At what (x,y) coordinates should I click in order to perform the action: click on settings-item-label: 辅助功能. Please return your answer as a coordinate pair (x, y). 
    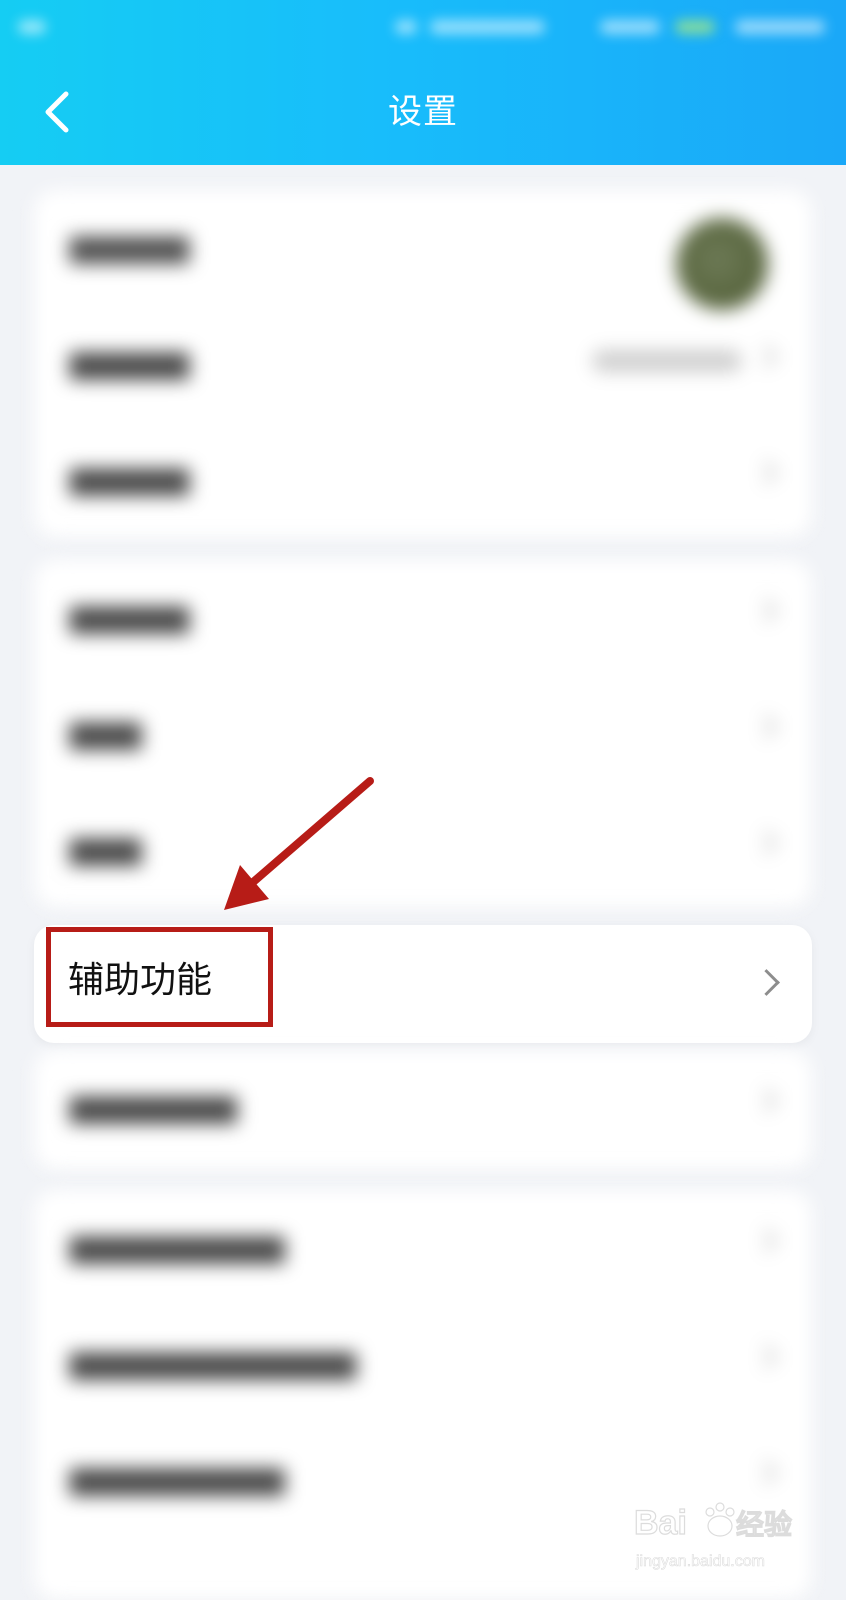
    Looking at the image, I should click on (140, 980).